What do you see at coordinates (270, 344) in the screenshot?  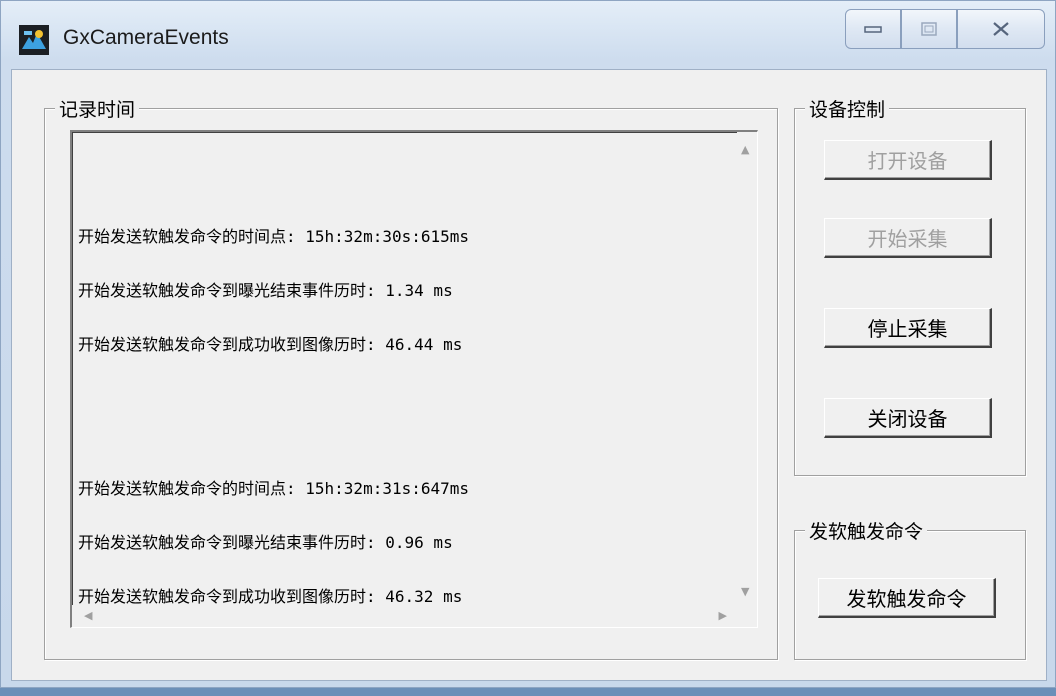 I see `log-line: 开始发送软触发命令到成功收到图像历时: 46.44 ms` at bounding box center [270, 344].